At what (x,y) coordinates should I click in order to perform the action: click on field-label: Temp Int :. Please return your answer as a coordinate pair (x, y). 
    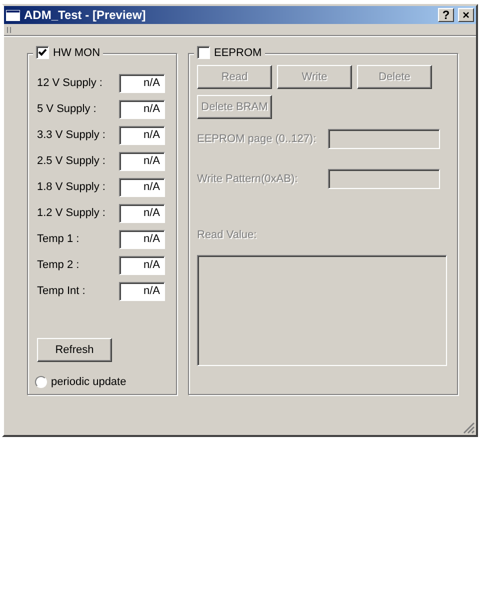
    Looking at the image, I should click on (61, 291).